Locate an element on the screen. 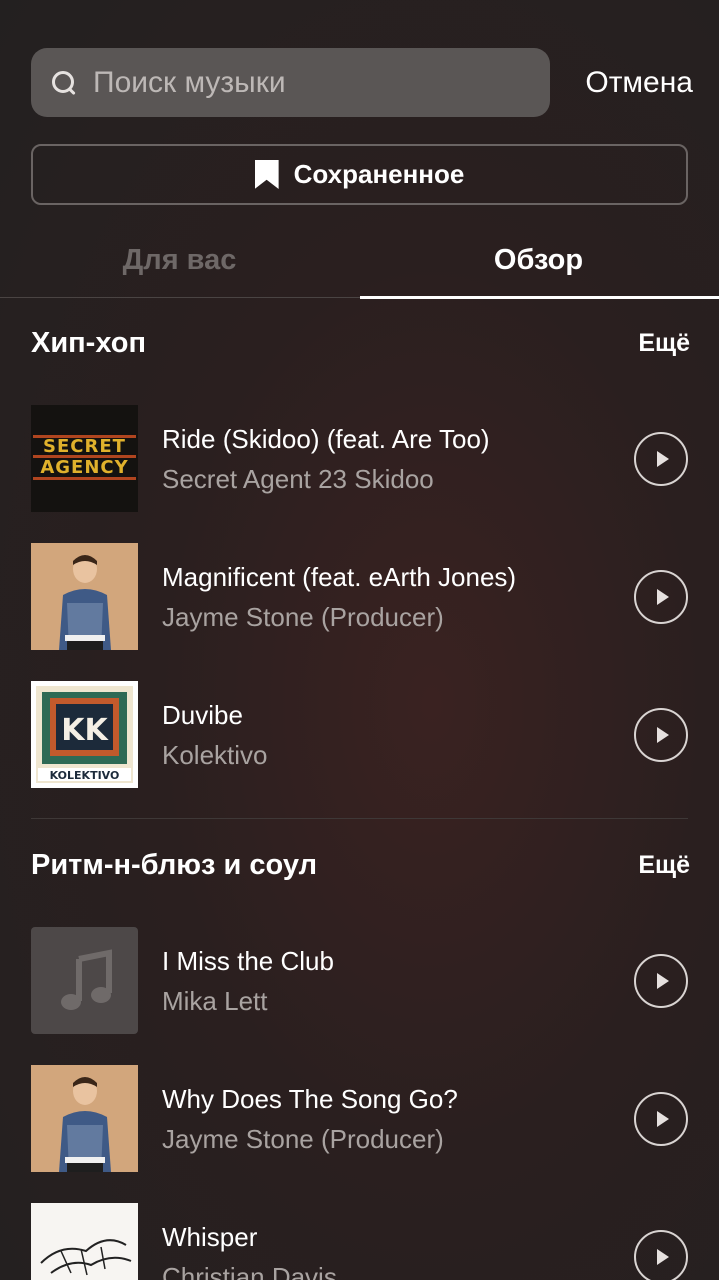 Image resolution: width=719 pixels, height=1280 pixels. track-title: Why Does The Song Go? is located at coordinates (310, 1098).